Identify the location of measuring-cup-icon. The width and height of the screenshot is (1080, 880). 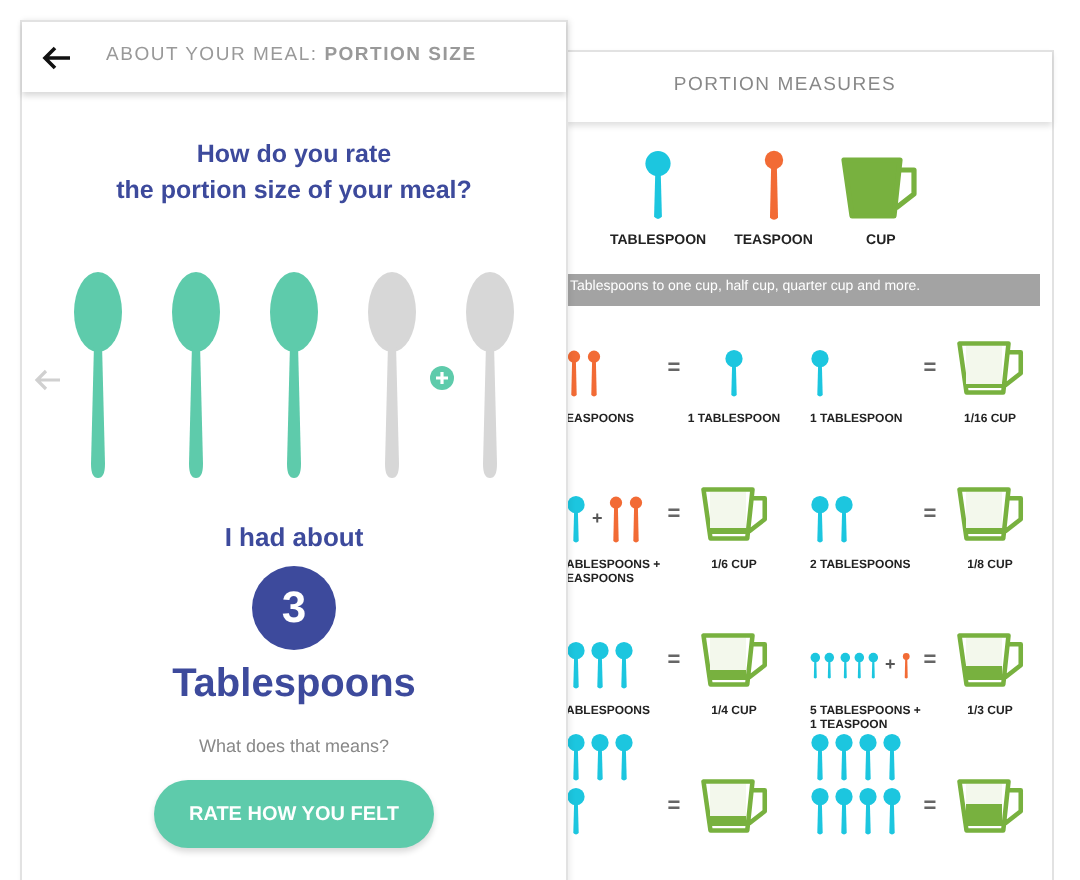
(880, 188).